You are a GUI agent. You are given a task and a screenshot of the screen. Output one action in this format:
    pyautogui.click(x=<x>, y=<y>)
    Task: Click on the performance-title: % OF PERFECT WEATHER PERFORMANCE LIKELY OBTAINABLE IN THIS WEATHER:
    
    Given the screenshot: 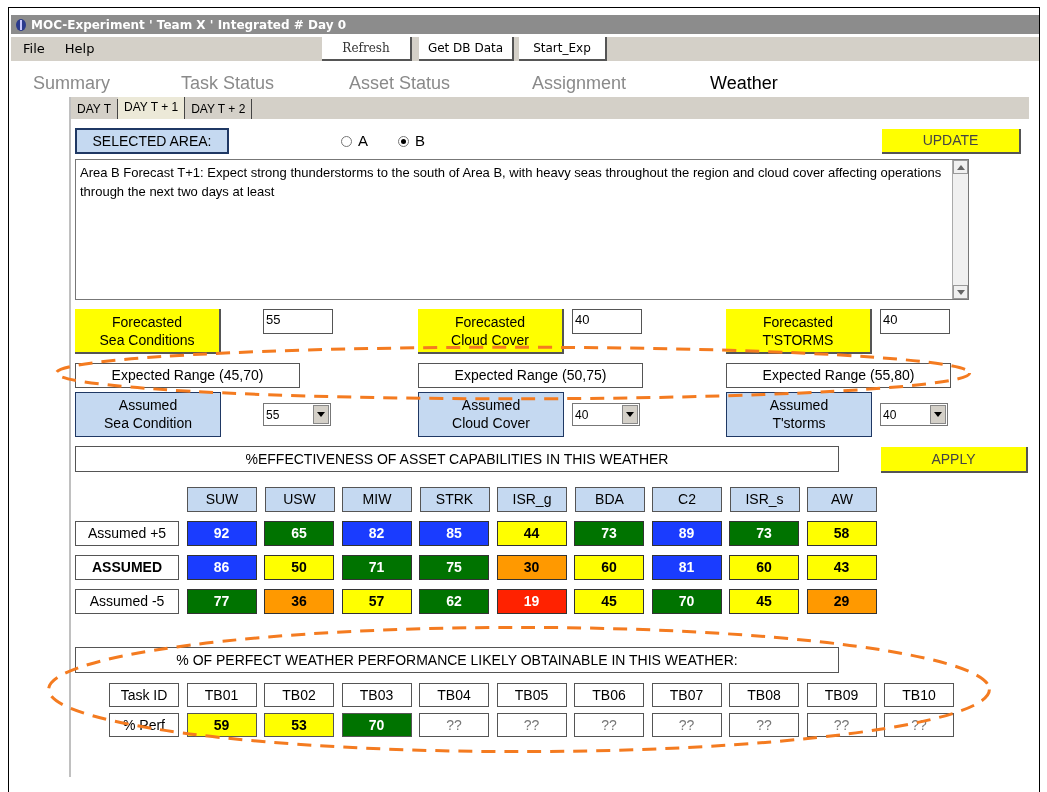 What is the action you would take?
    pyautogui.click(x=457, y=660)
    